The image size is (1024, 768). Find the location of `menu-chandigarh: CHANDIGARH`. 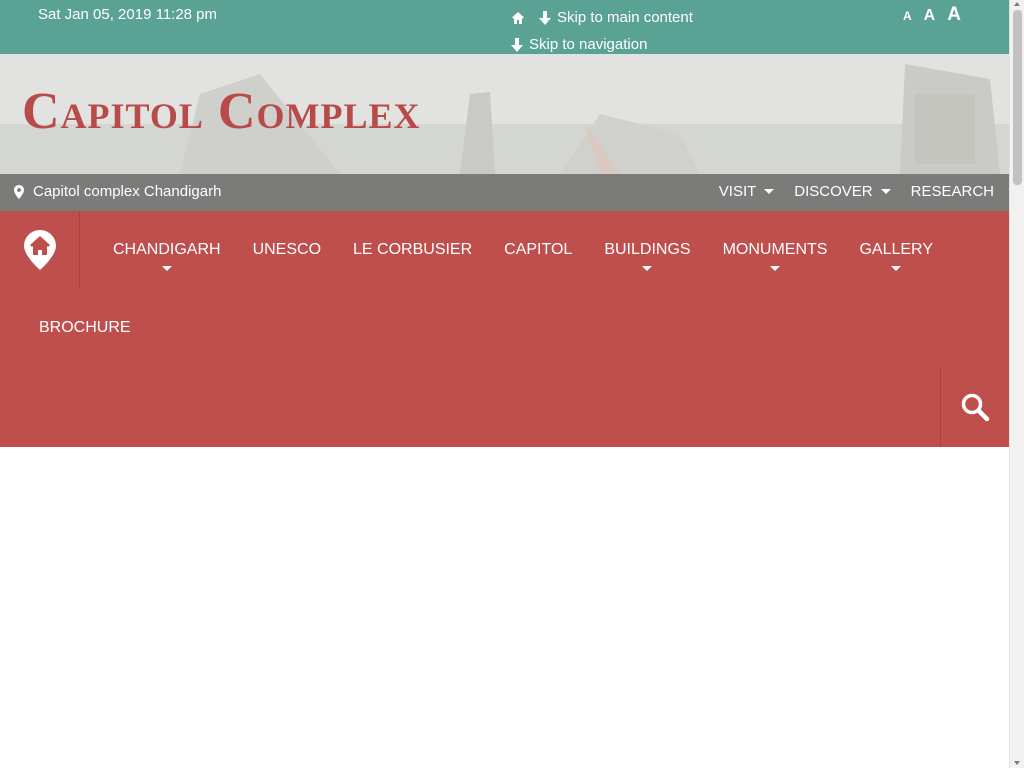

menu-chandigarh: CHANDIGARH is located at coordinates (167, 250).